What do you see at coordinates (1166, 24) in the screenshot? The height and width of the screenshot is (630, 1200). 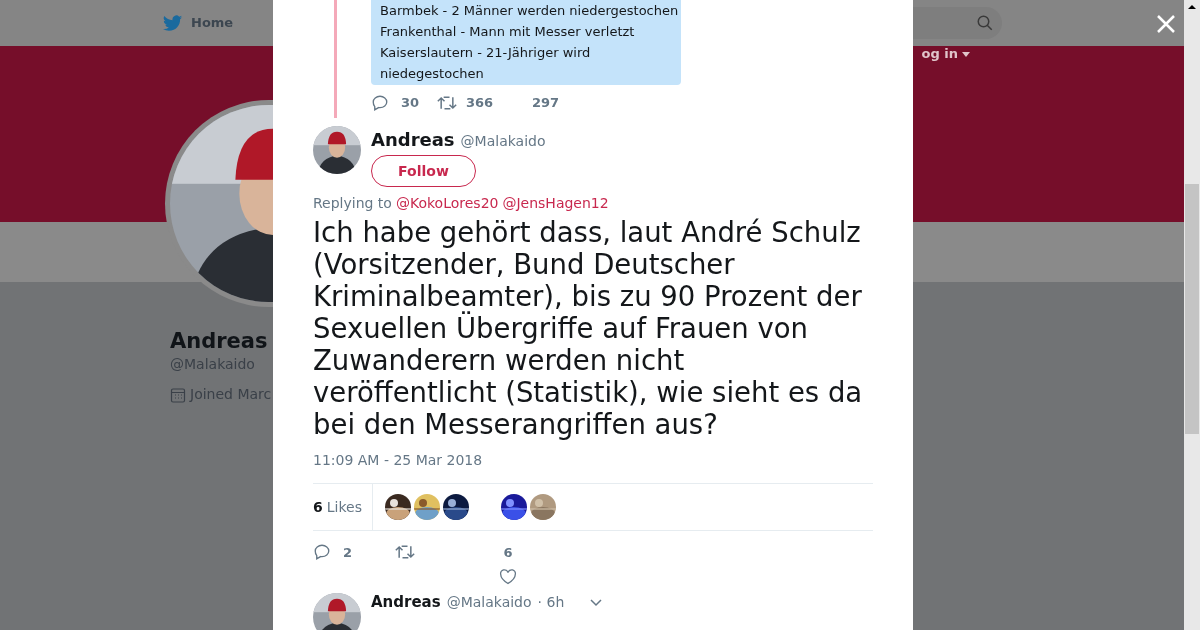 I see `close-button` at bounding box center [1166, 24].